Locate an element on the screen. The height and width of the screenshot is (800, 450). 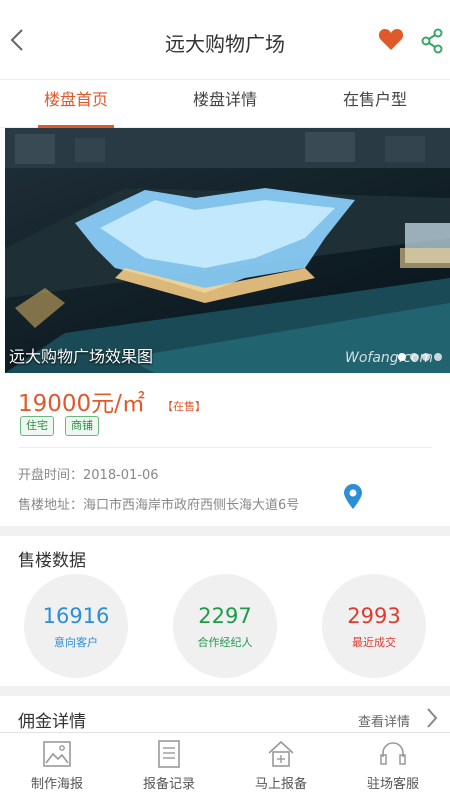
favorite-button is located at coordinates (391, 40).